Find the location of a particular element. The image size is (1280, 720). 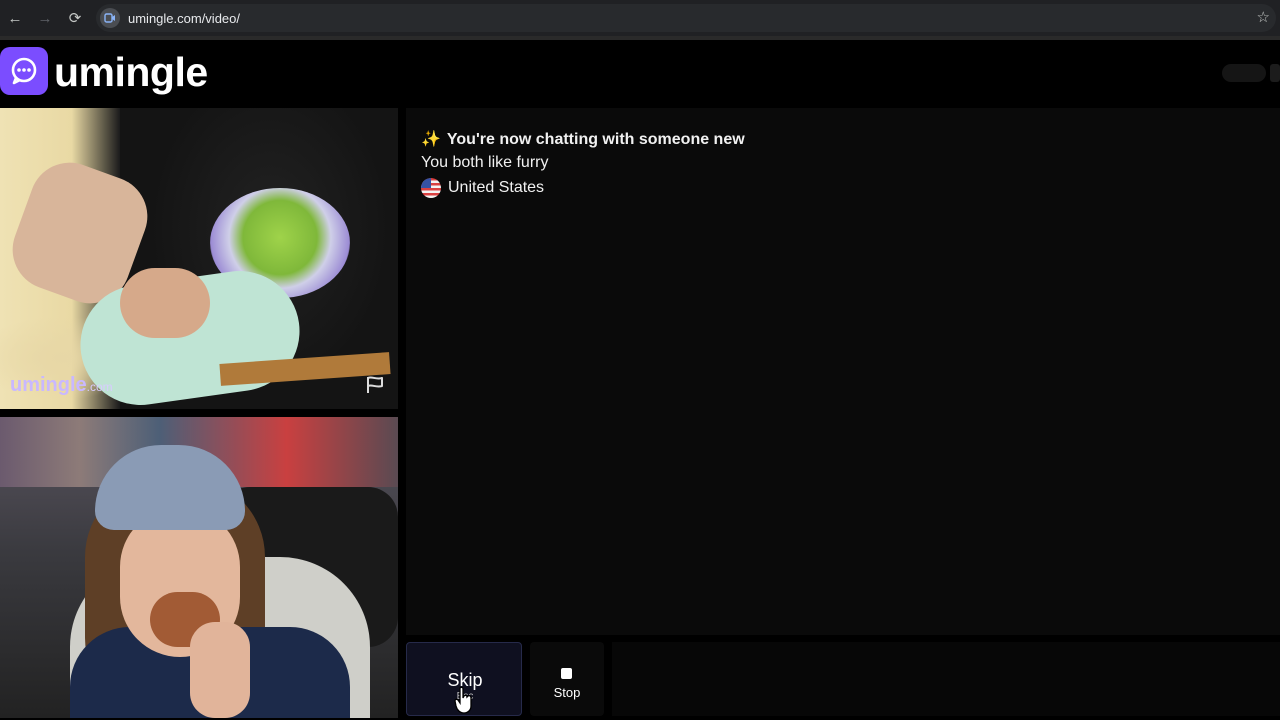

connected-text: You're now chatting with someone new is located at coordinates (595, 139).